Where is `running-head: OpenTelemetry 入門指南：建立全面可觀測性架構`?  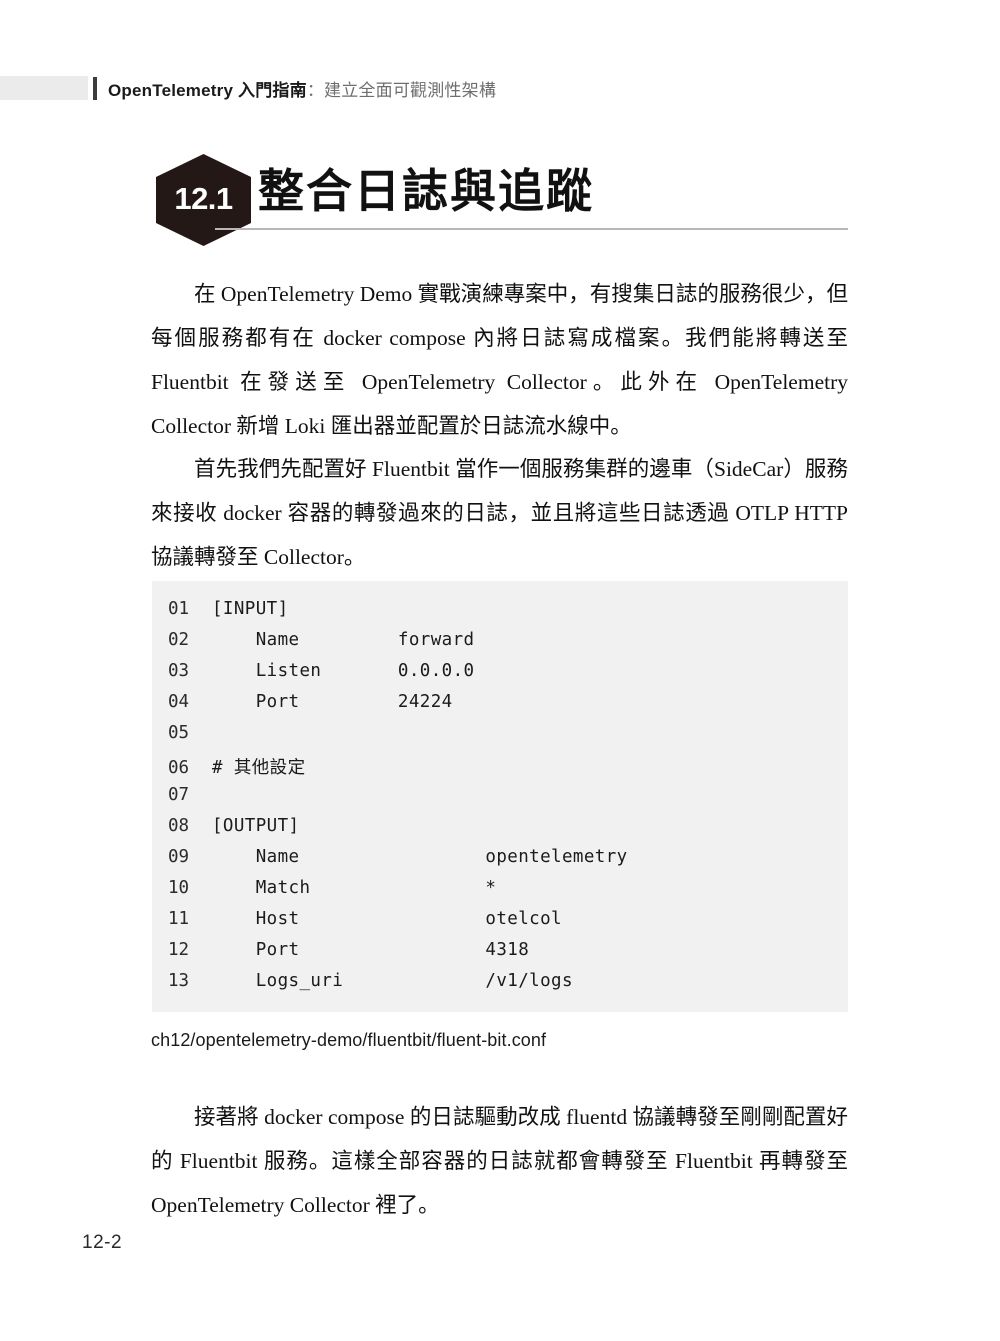 running-head: OpenTelemetry 入門指南：建立全面可觀測性架構 is located at coordinates (500, 88).